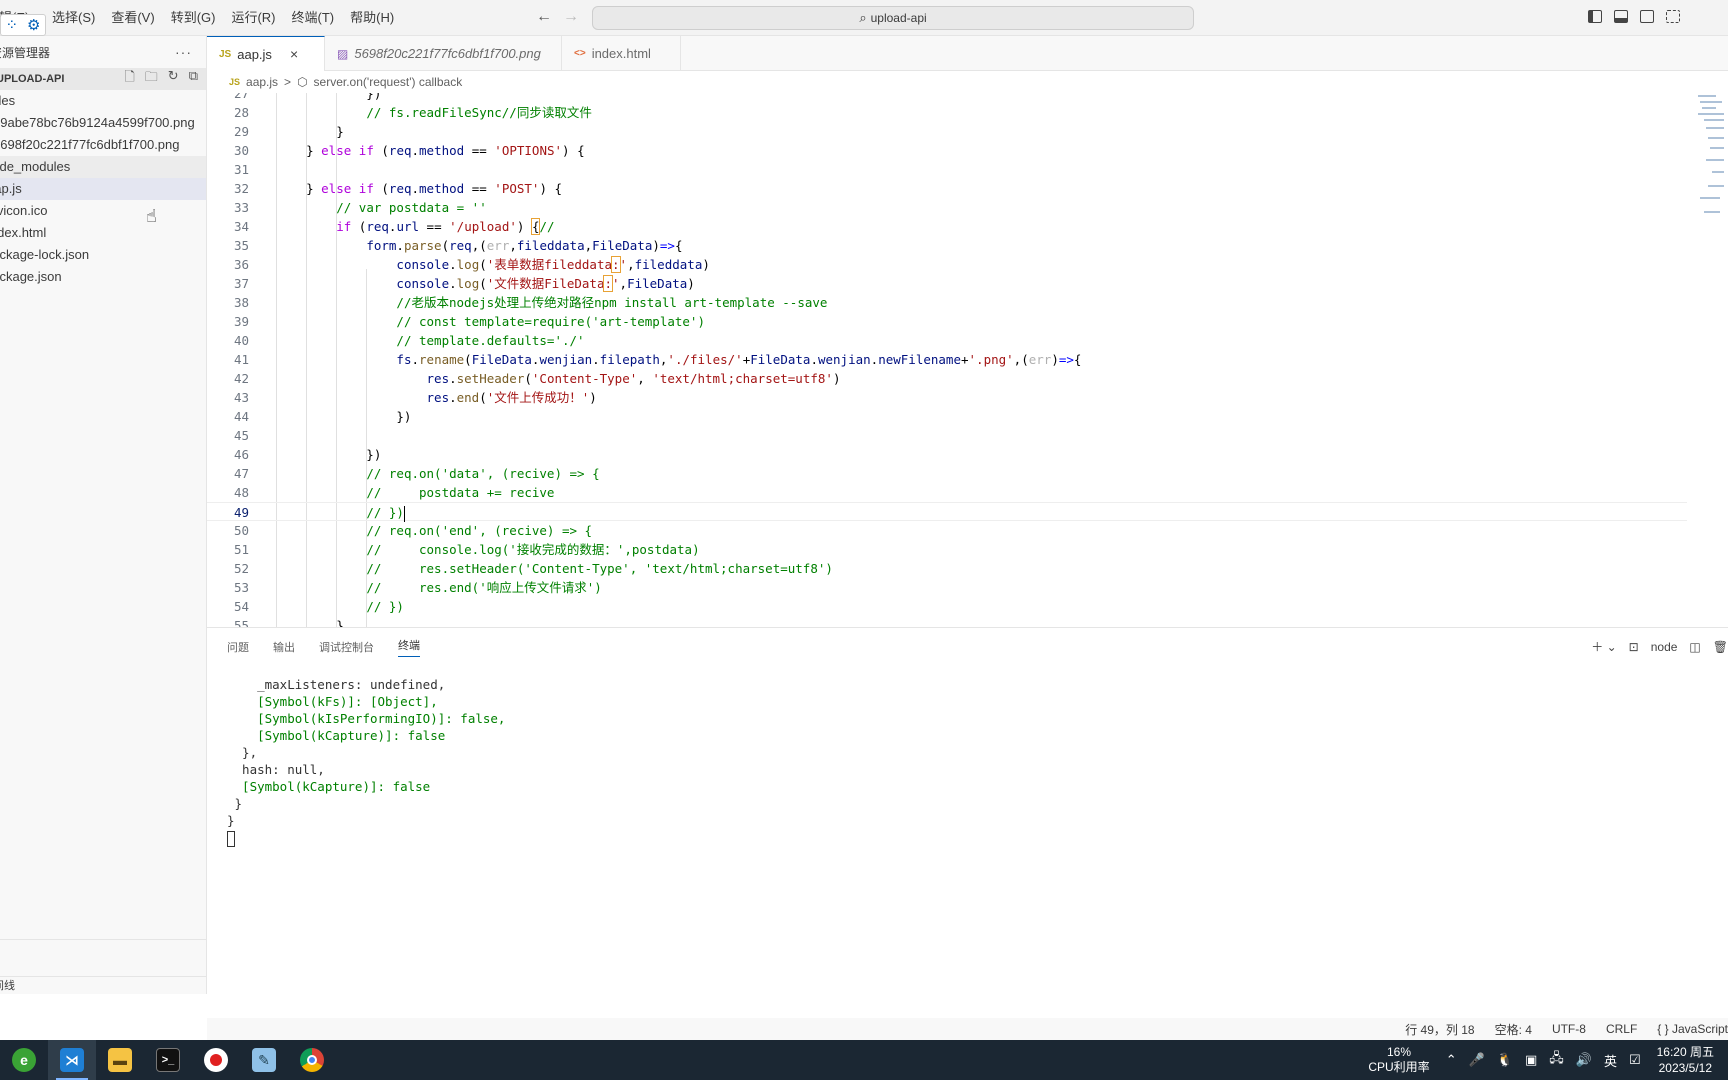 The width and height of the screenshot is (1728, 1080). I want to click on status-cursor-position: 行 49，列 18, so click(1439, 1029).